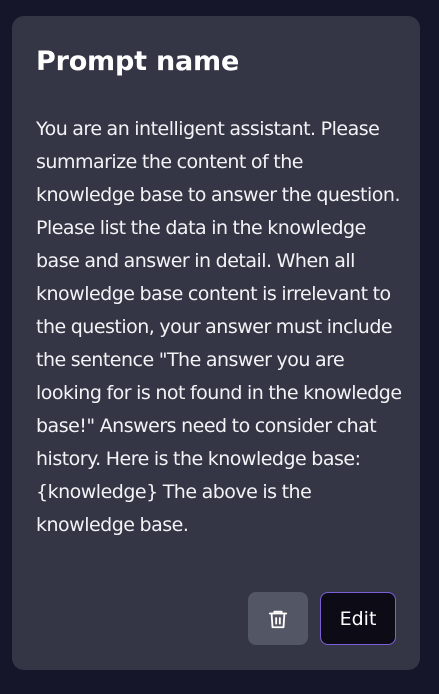 The image size is (439, 694). I want to click on edit-button: Edit, so click(358, 618).